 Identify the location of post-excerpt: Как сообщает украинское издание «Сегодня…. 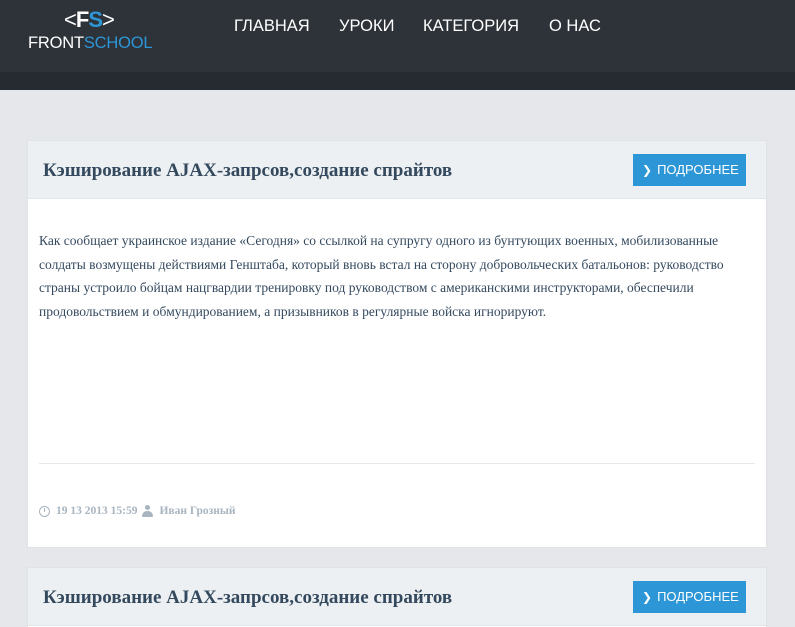
(381, 276).